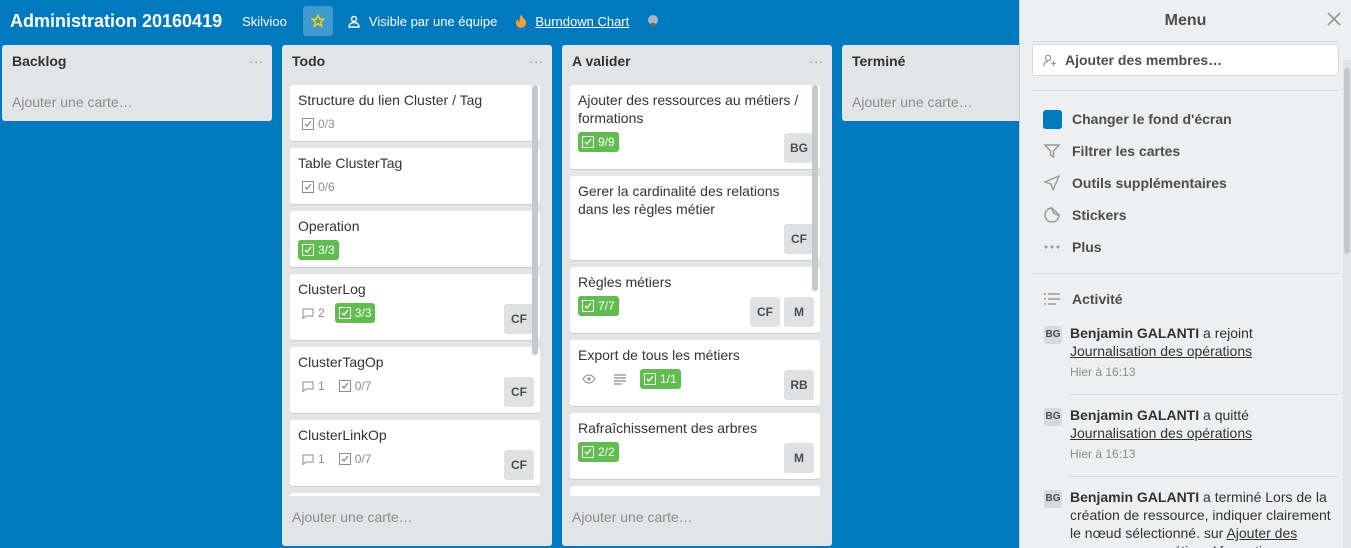 The width and height of the screenshot is (1351, 548). I want to click on menu-item-powerups: Outils supplémentaires, so click(1185, 183).